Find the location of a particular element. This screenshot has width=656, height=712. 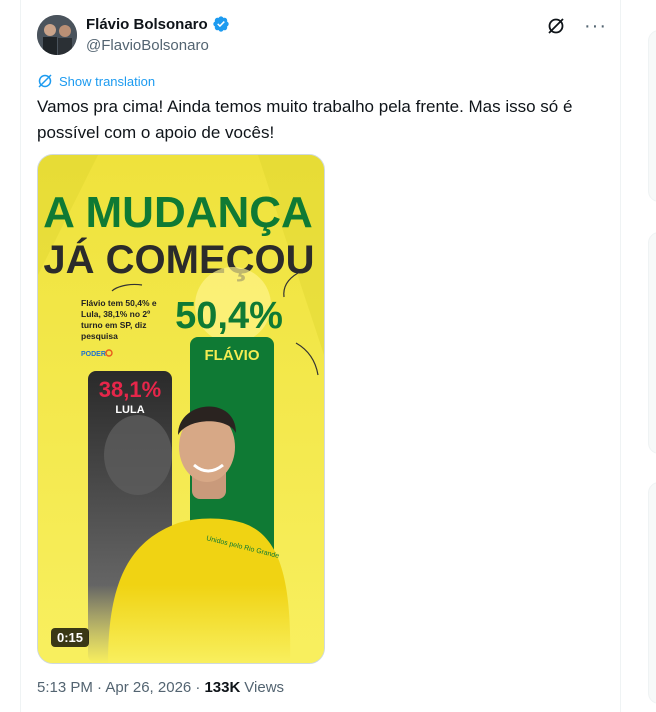

timestamp: 5:13 PM · Apr 26, 2026 · is located at coordinates (118, 687).